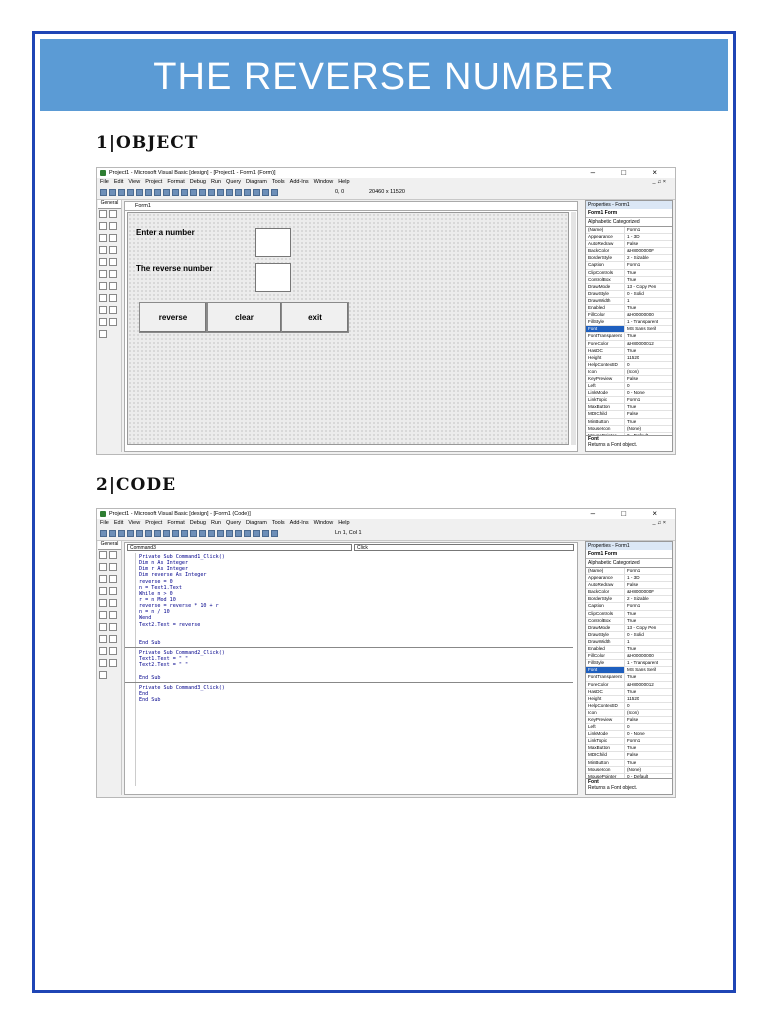 This screenshot has width=768, height=1024. I want to click on form-layout-icon, so click(247, 533).